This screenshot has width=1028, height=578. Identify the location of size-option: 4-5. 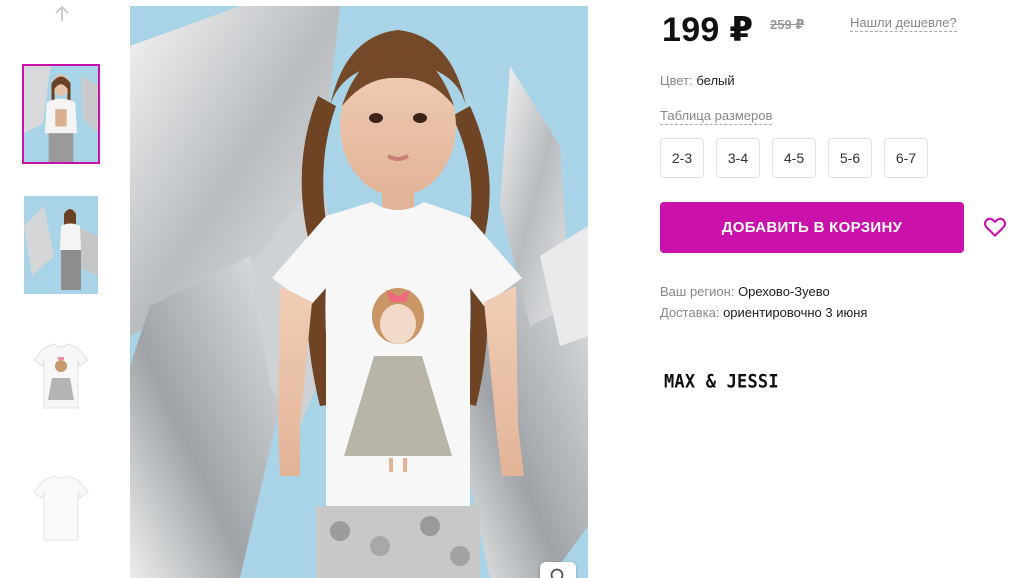
(794, 158).